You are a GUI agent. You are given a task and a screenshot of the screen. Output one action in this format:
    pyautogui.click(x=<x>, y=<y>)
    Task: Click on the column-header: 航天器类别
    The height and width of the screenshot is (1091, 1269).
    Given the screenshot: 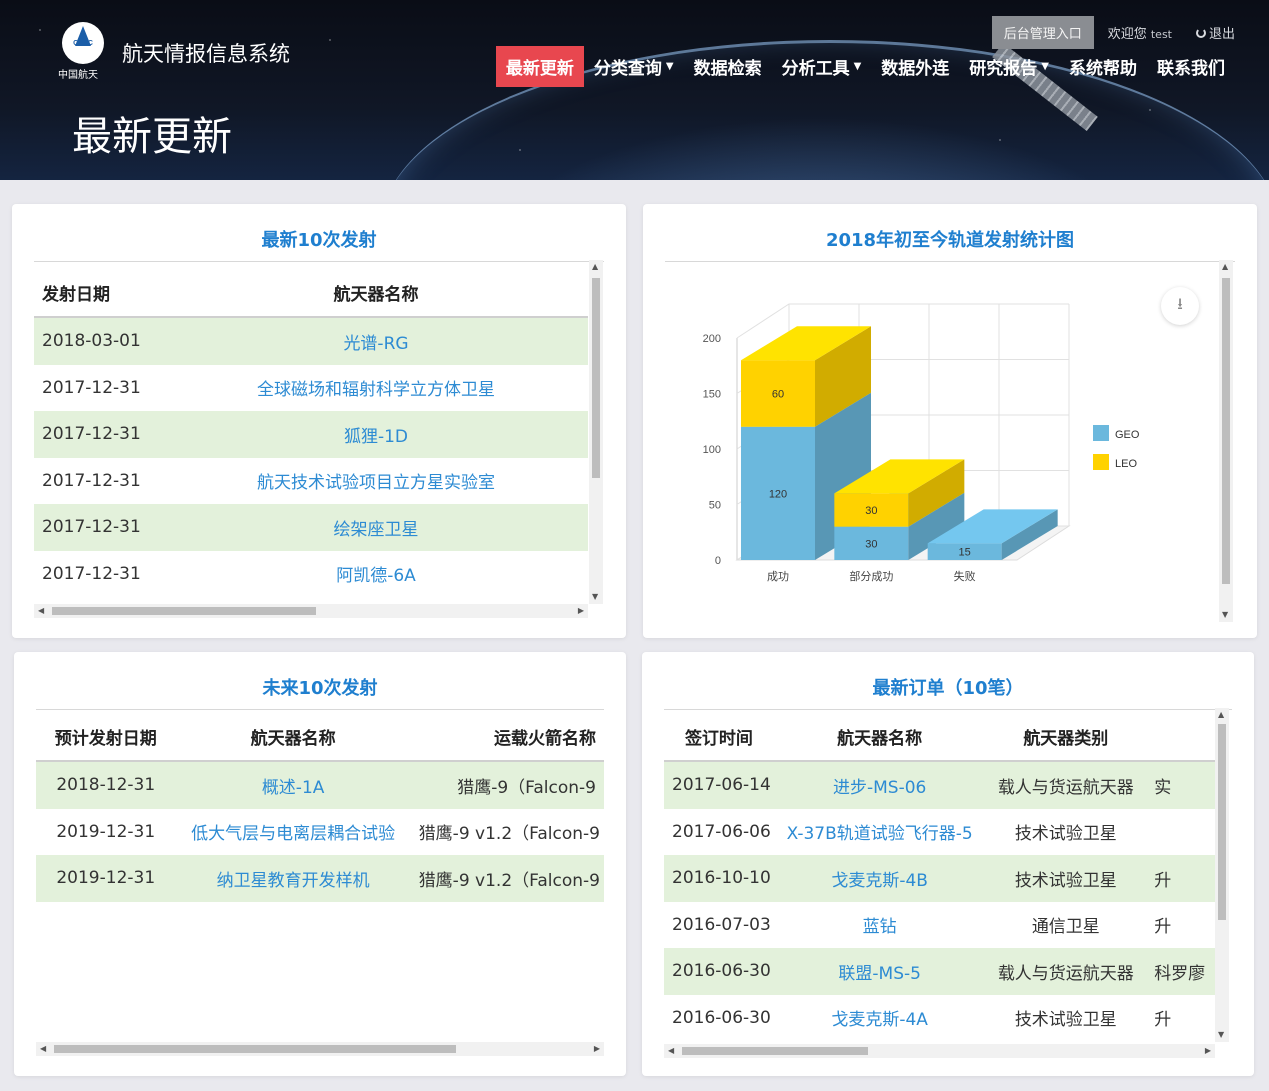 What is the action you would take?
    pyautogui.click(x=1065, y=736)
    